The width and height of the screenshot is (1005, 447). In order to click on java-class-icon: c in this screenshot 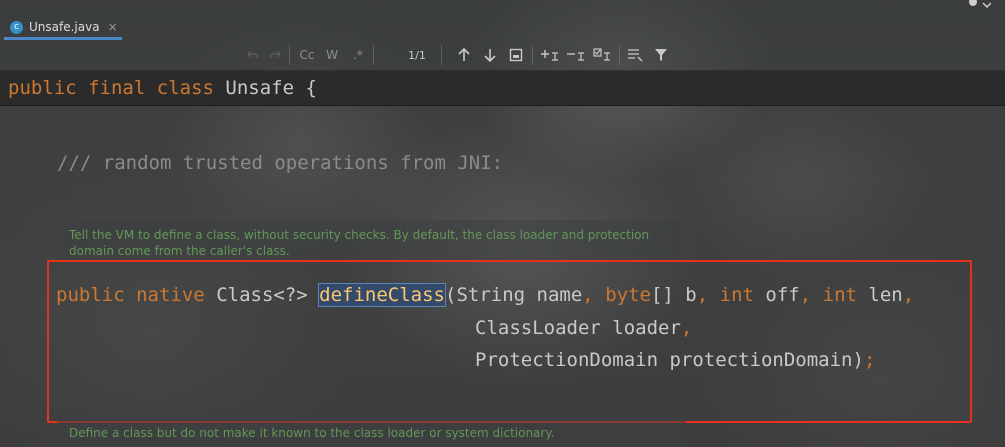, I will do `click(16, 27)`.